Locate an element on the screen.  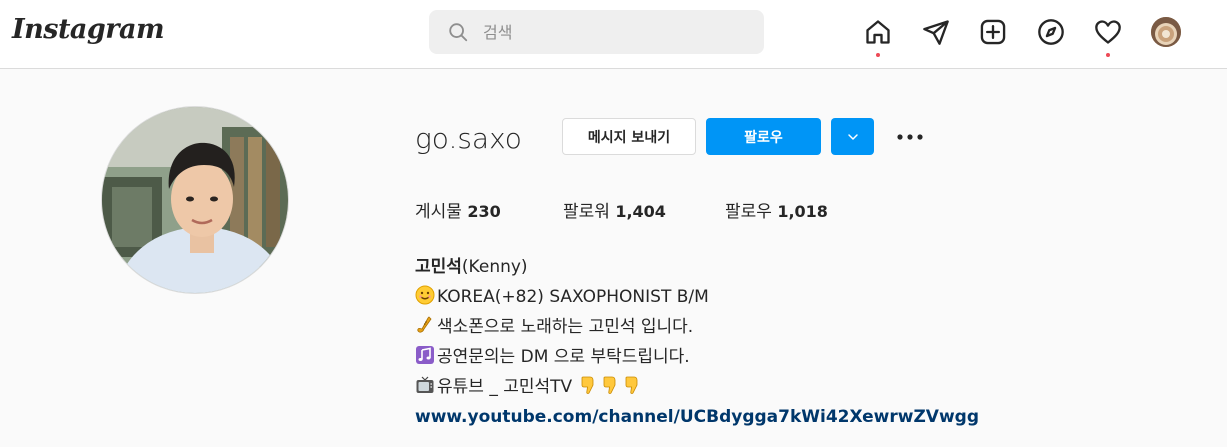
home-icon is located at coordinates (878, 32).